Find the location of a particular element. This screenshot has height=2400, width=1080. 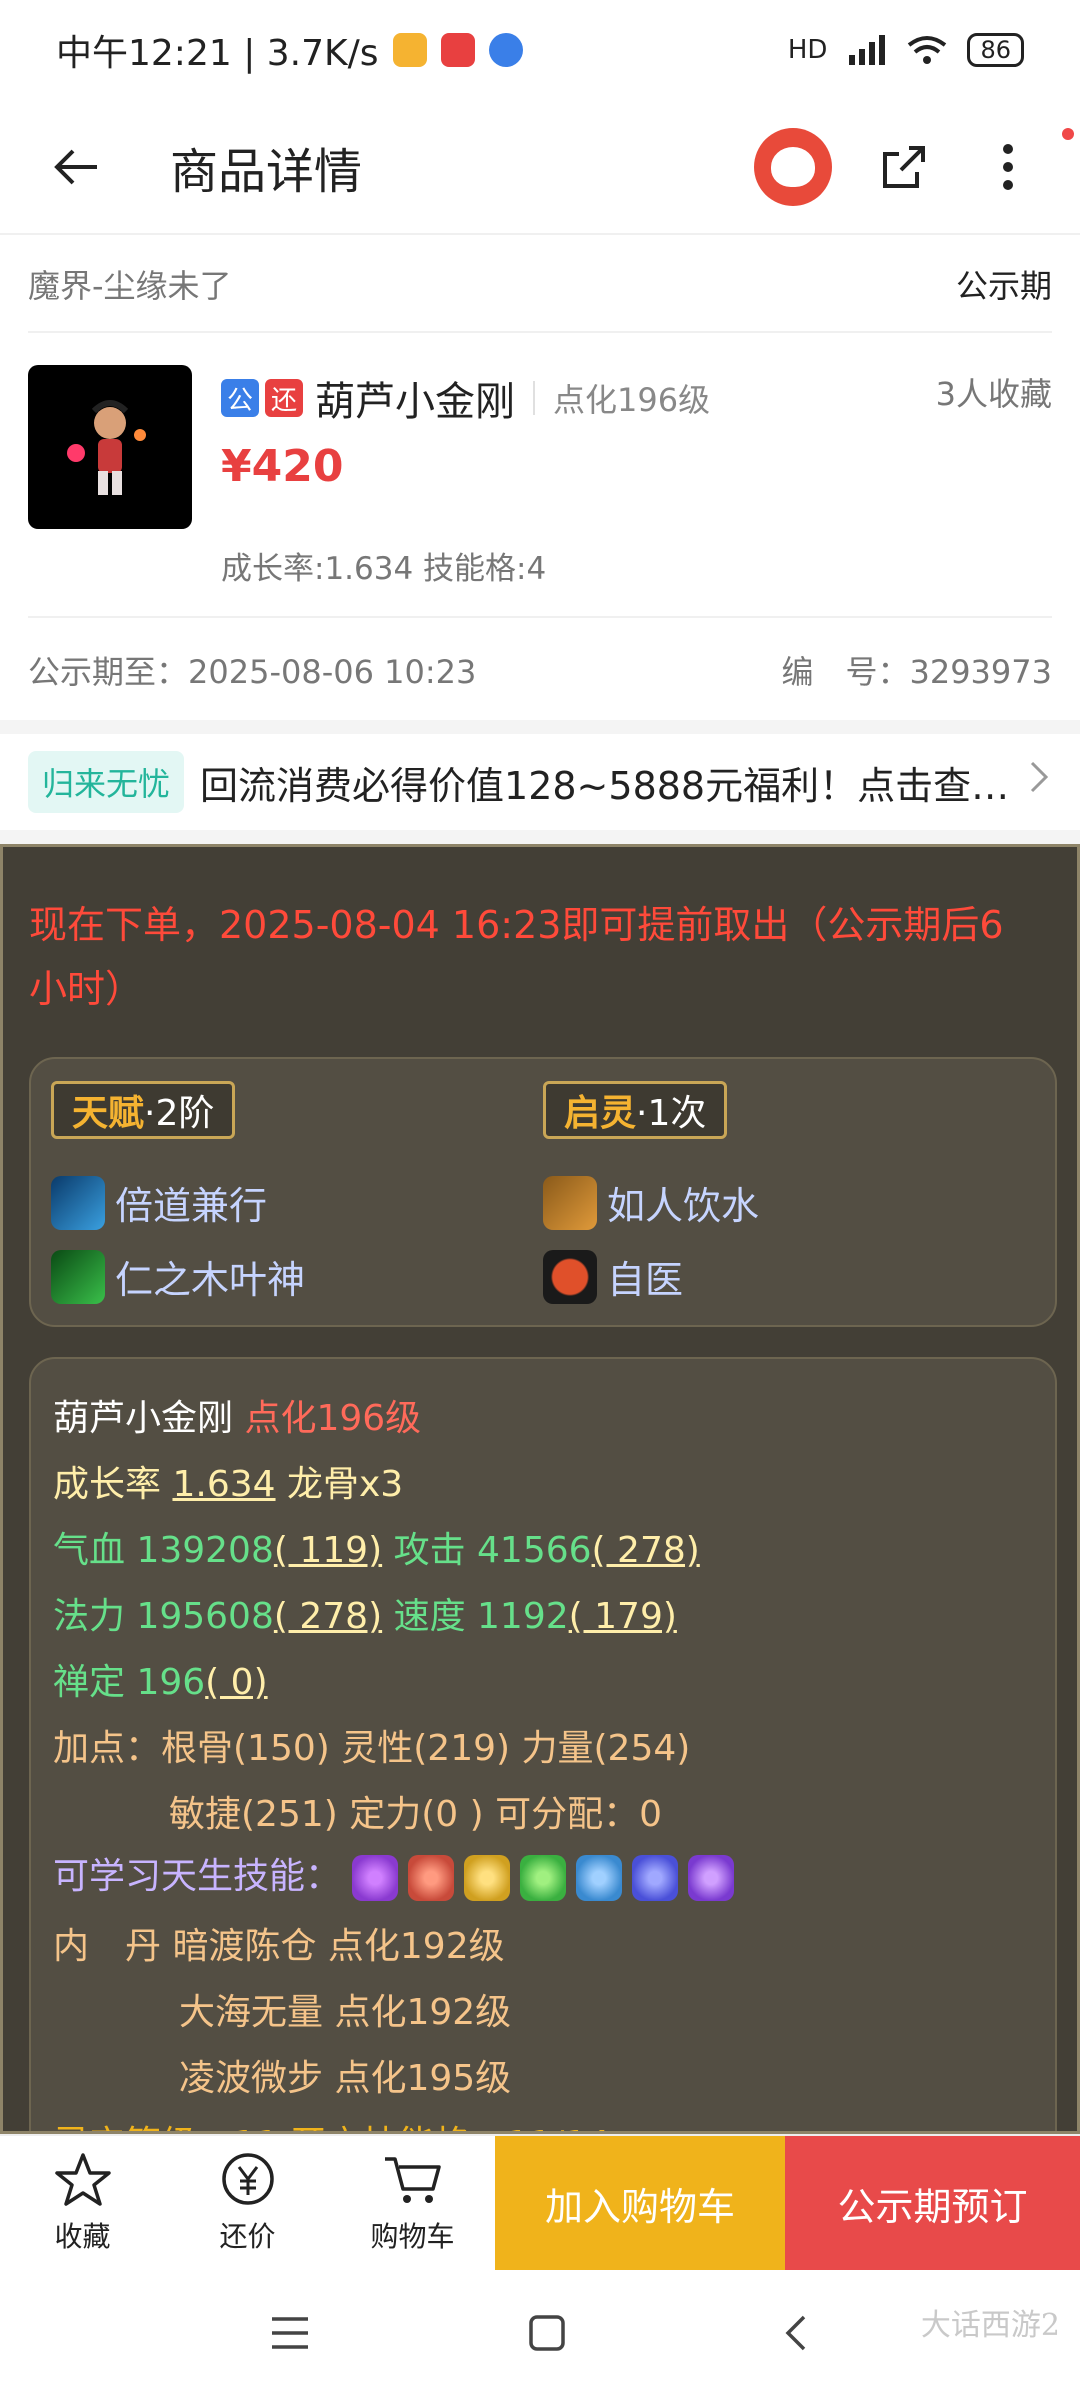

item-stats: 成长率:1.634 技能格:4 is located at coordinates (384, 569).